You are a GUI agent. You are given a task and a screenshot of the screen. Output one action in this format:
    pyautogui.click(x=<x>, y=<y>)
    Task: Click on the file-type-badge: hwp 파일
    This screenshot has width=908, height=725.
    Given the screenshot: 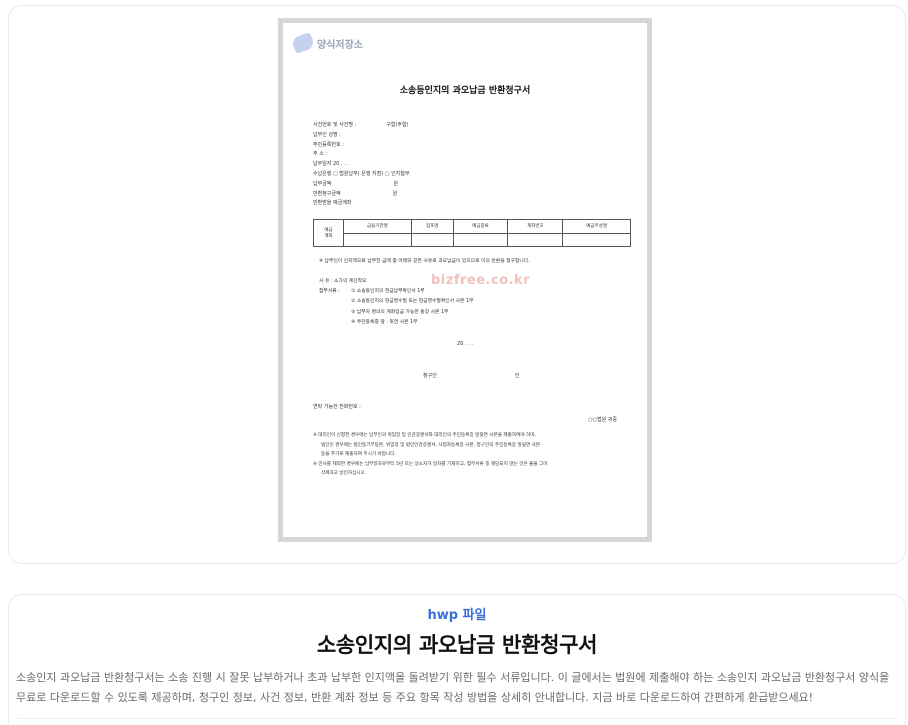 What is the action you would take?
    pyautogui.click(x=457, y=613)
    